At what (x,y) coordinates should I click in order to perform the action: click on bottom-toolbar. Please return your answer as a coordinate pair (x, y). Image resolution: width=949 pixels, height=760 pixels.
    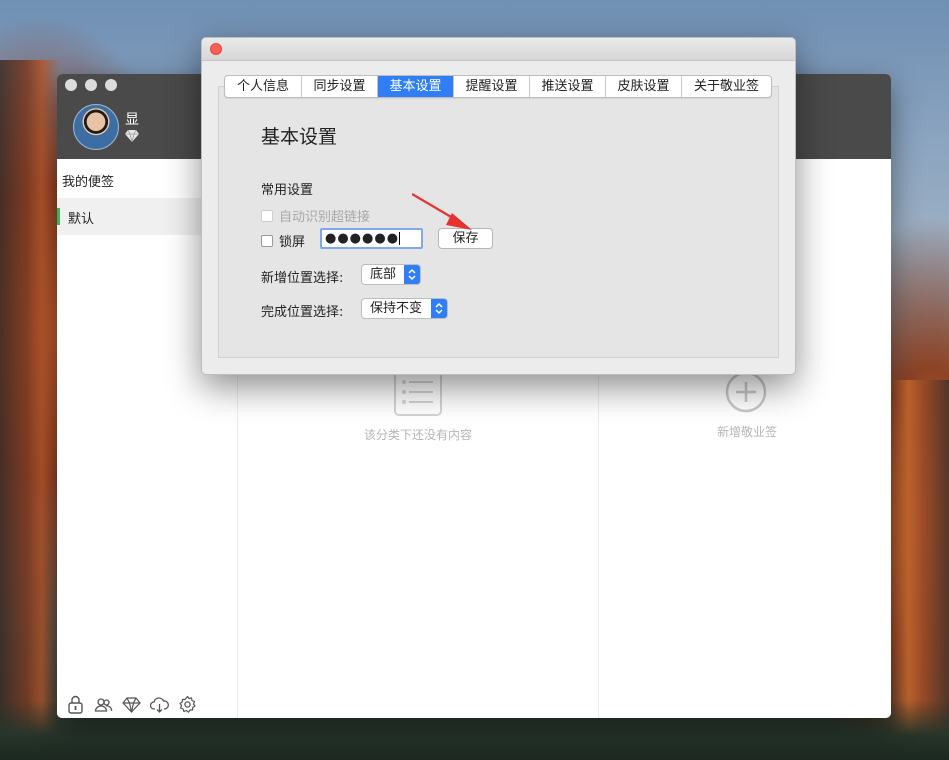
    Looking at the image, I should click on (131, 704).